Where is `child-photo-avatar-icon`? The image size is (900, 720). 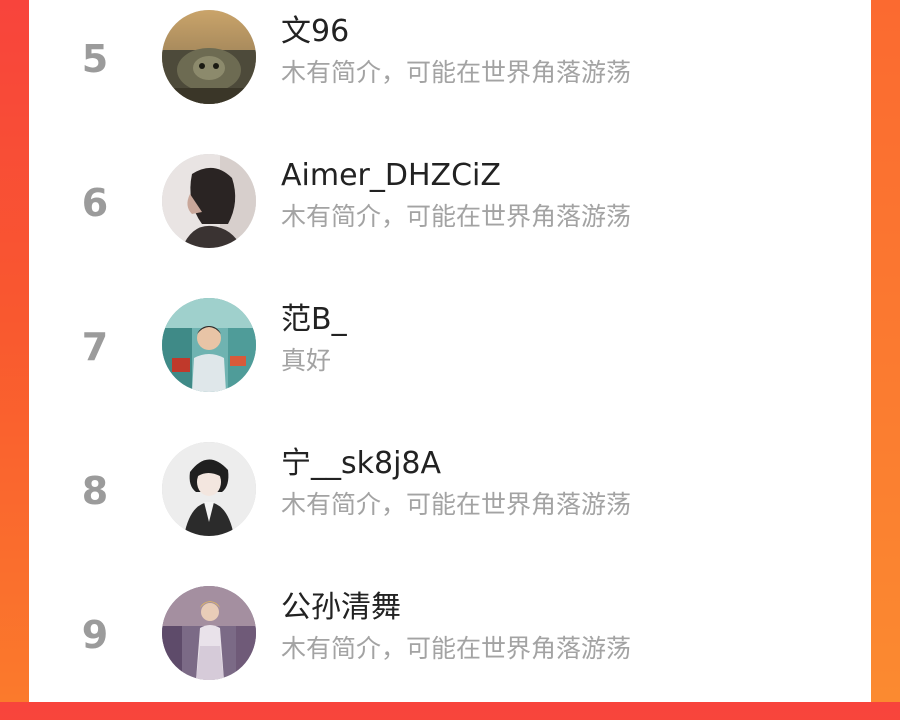
child-photo-avatar-icon is located at coordinates (209, 345).